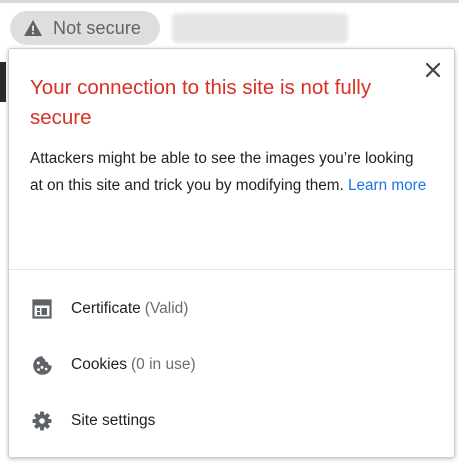 This screenshot has height=464, width=459. Describe the element at coordinates (229, 1) in the screenshot. I see `toolbar-edge` at that location.